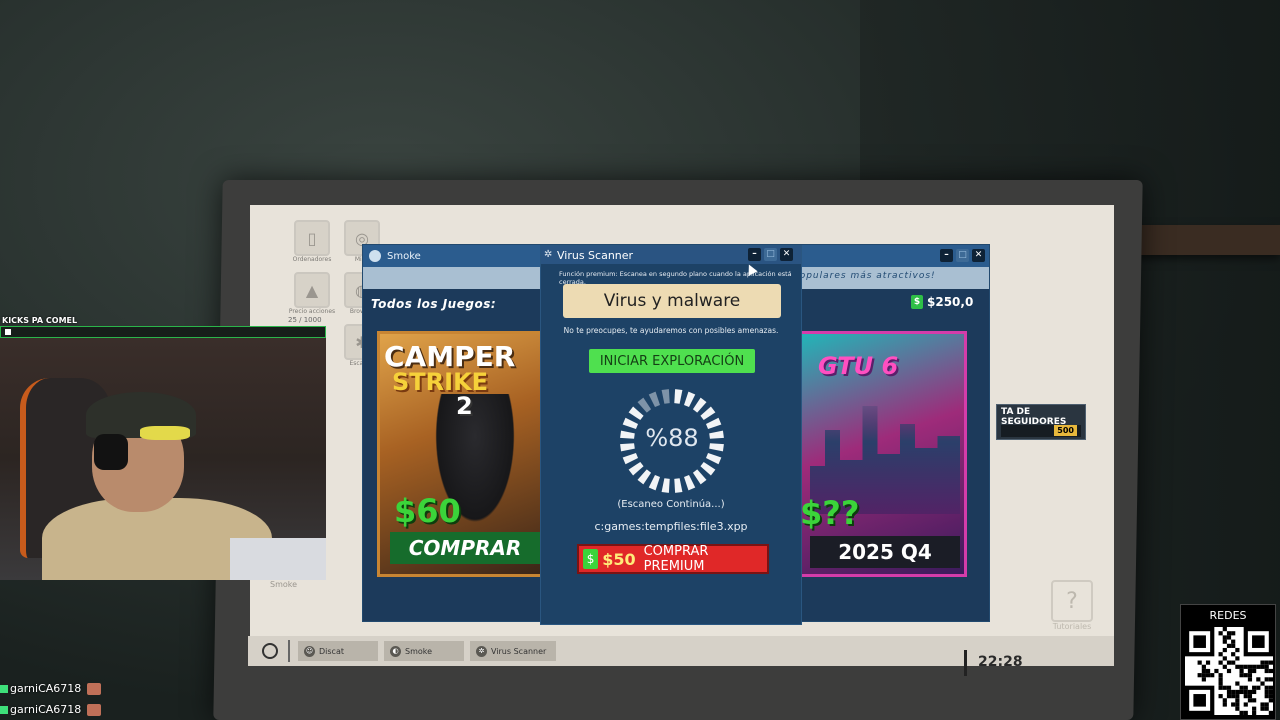  Describe the element at coordinates (40, 320) in the screenshot. I see `webcam-title: KICKS PA COMEL` at that location.